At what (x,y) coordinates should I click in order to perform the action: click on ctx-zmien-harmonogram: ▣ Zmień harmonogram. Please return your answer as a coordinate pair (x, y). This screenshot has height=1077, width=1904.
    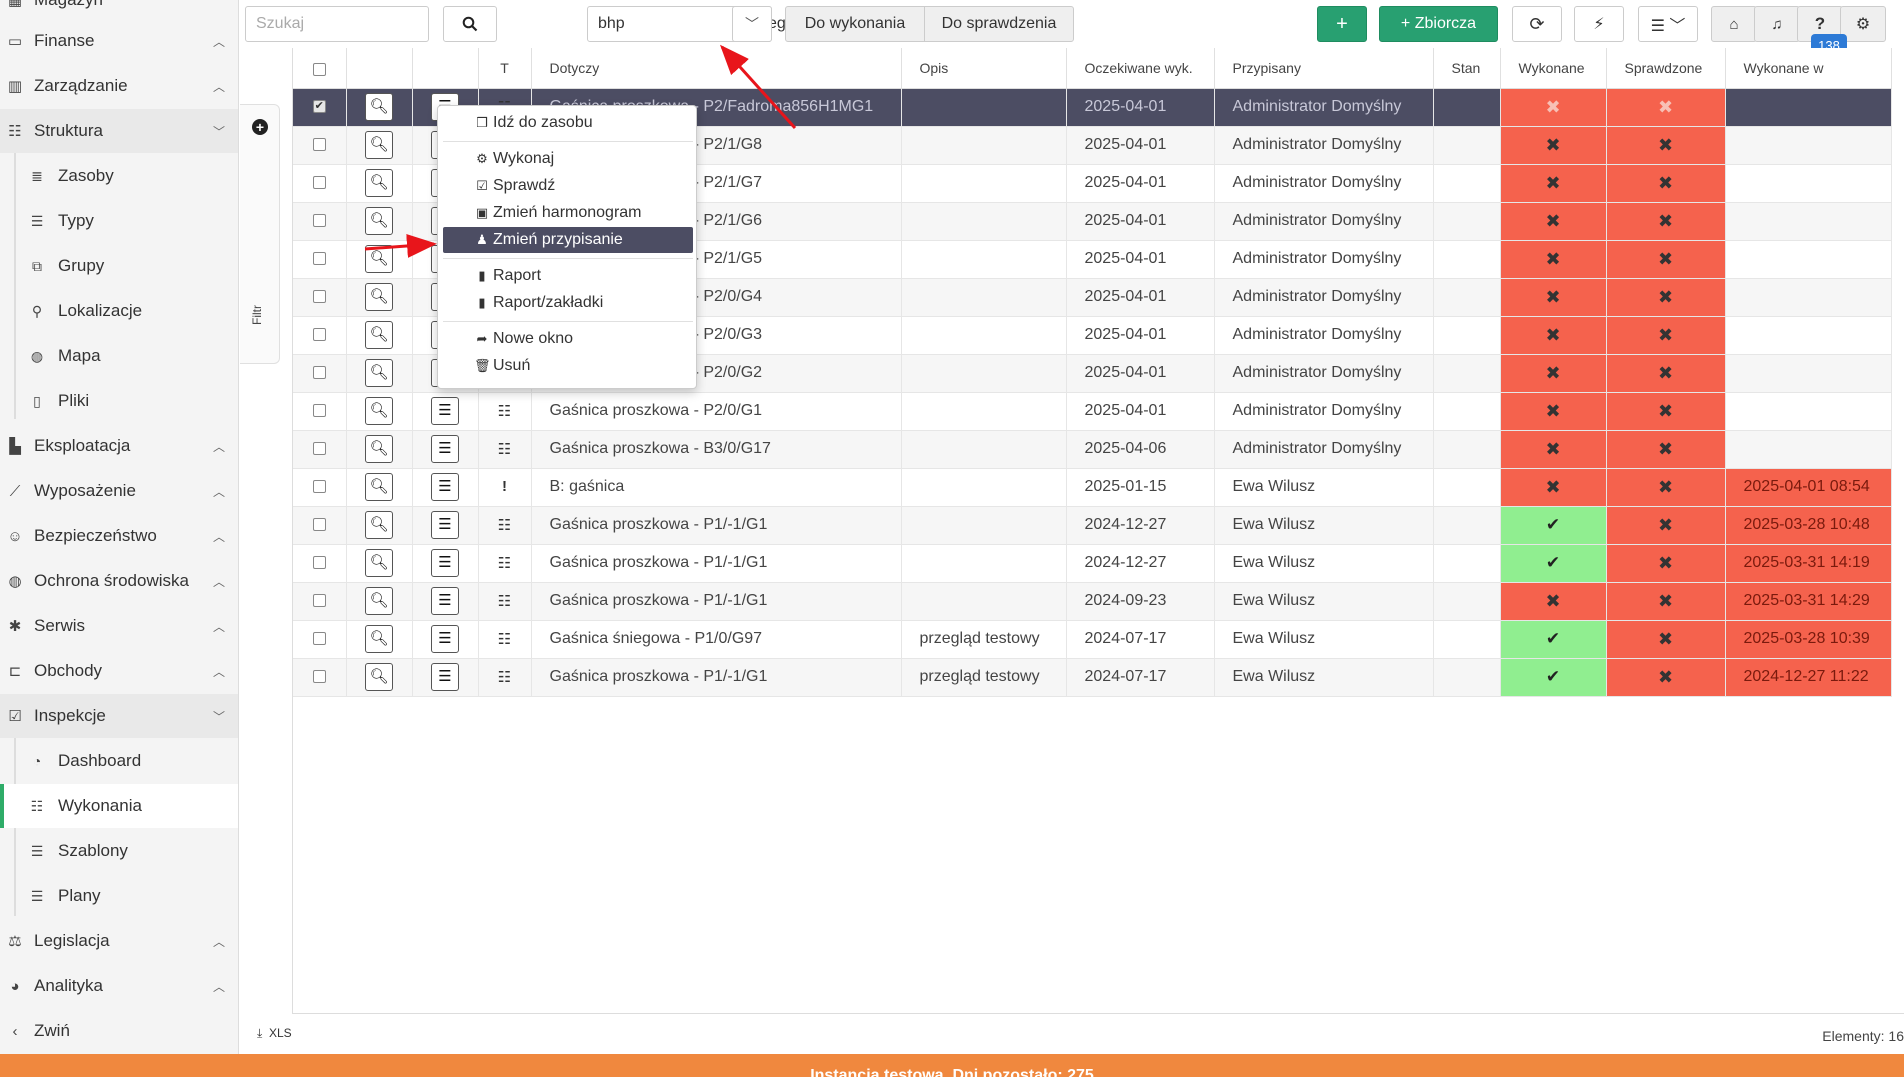
    Looking at the image, I should click on (568, 213).